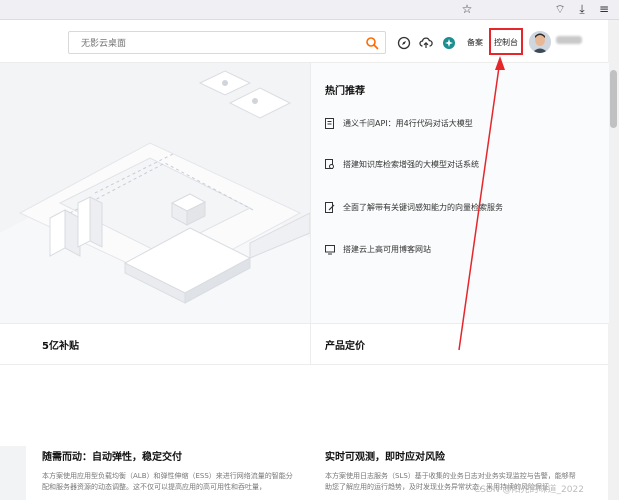 The height and width of the screenshot is (500, 619). Describe the element at coordinates (404, 43) in the screenshot. I see `compass-icon` at that location.